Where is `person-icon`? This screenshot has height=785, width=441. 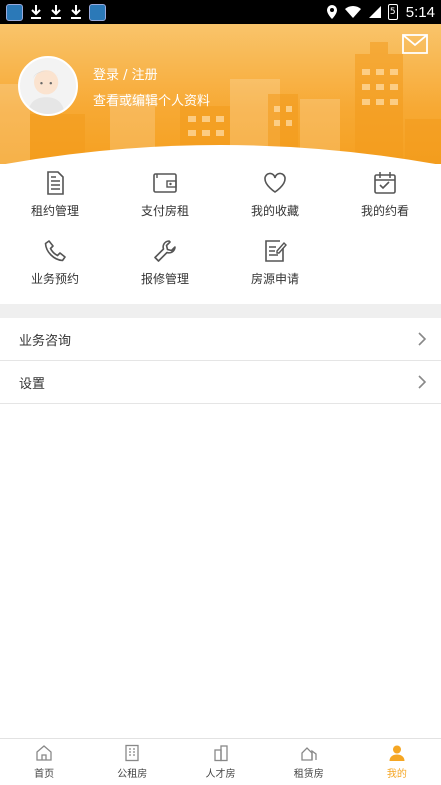
person-icon is located at coordinates (397, 753).